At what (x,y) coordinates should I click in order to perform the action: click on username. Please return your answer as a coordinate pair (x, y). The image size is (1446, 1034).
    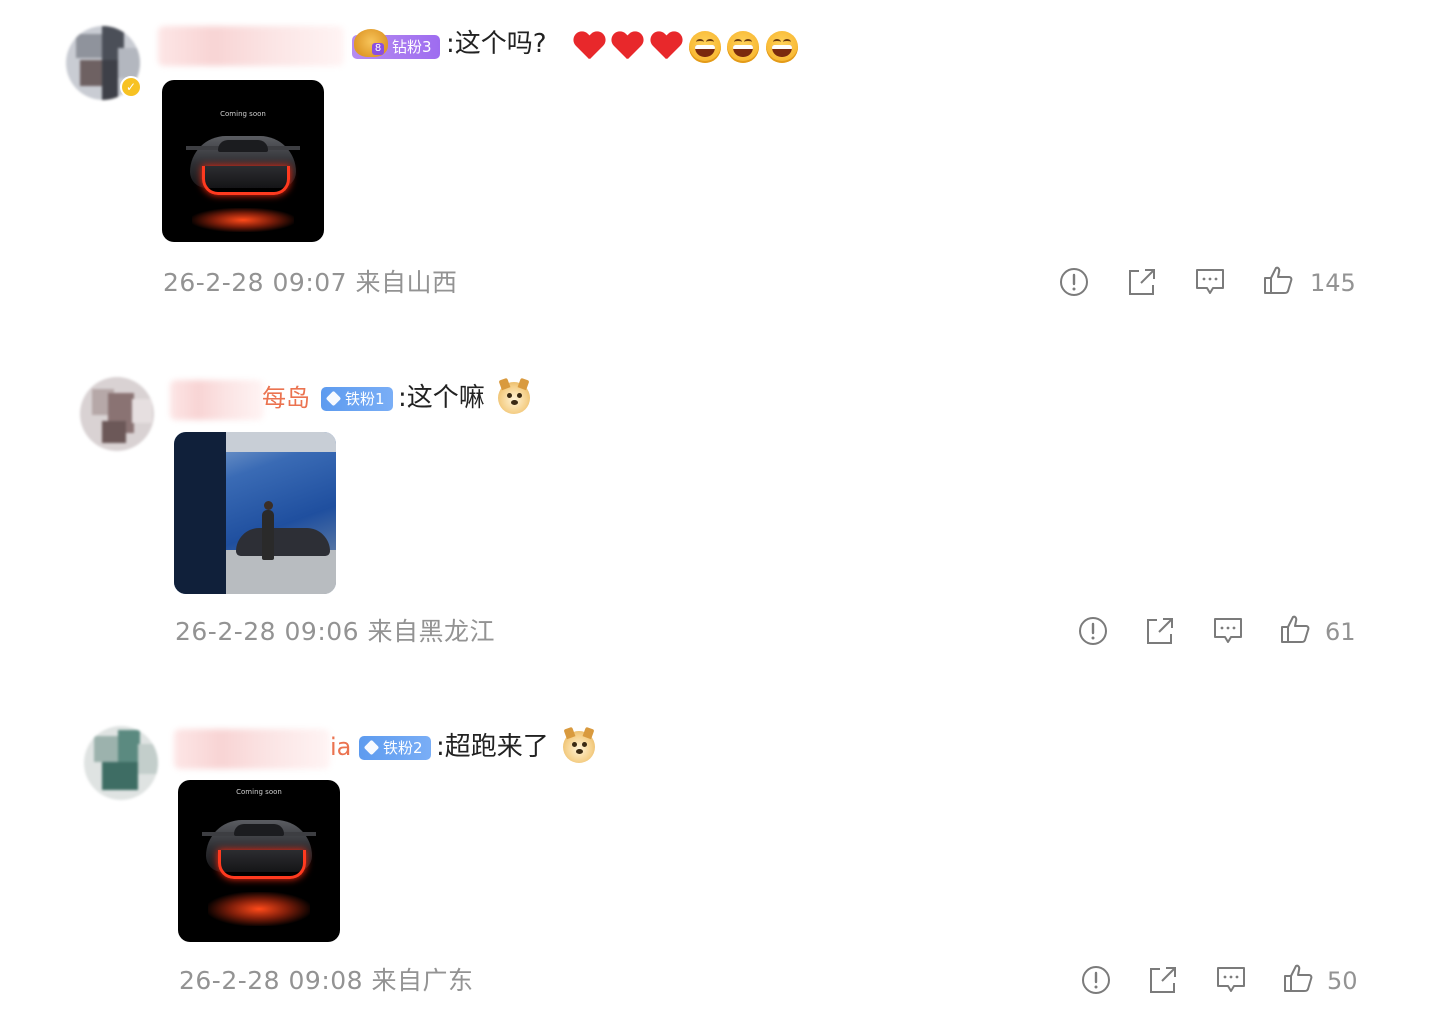
    Looking at the image, I should click on (252, 749).